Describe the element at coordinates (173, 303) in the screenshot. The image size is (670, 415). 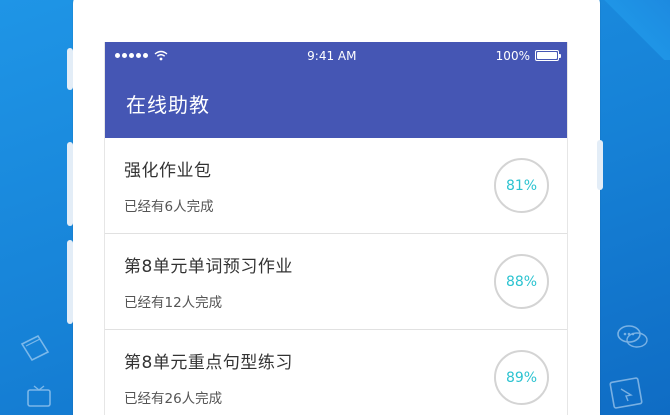
I see `completion-count: 已经有12人完成` at that location.